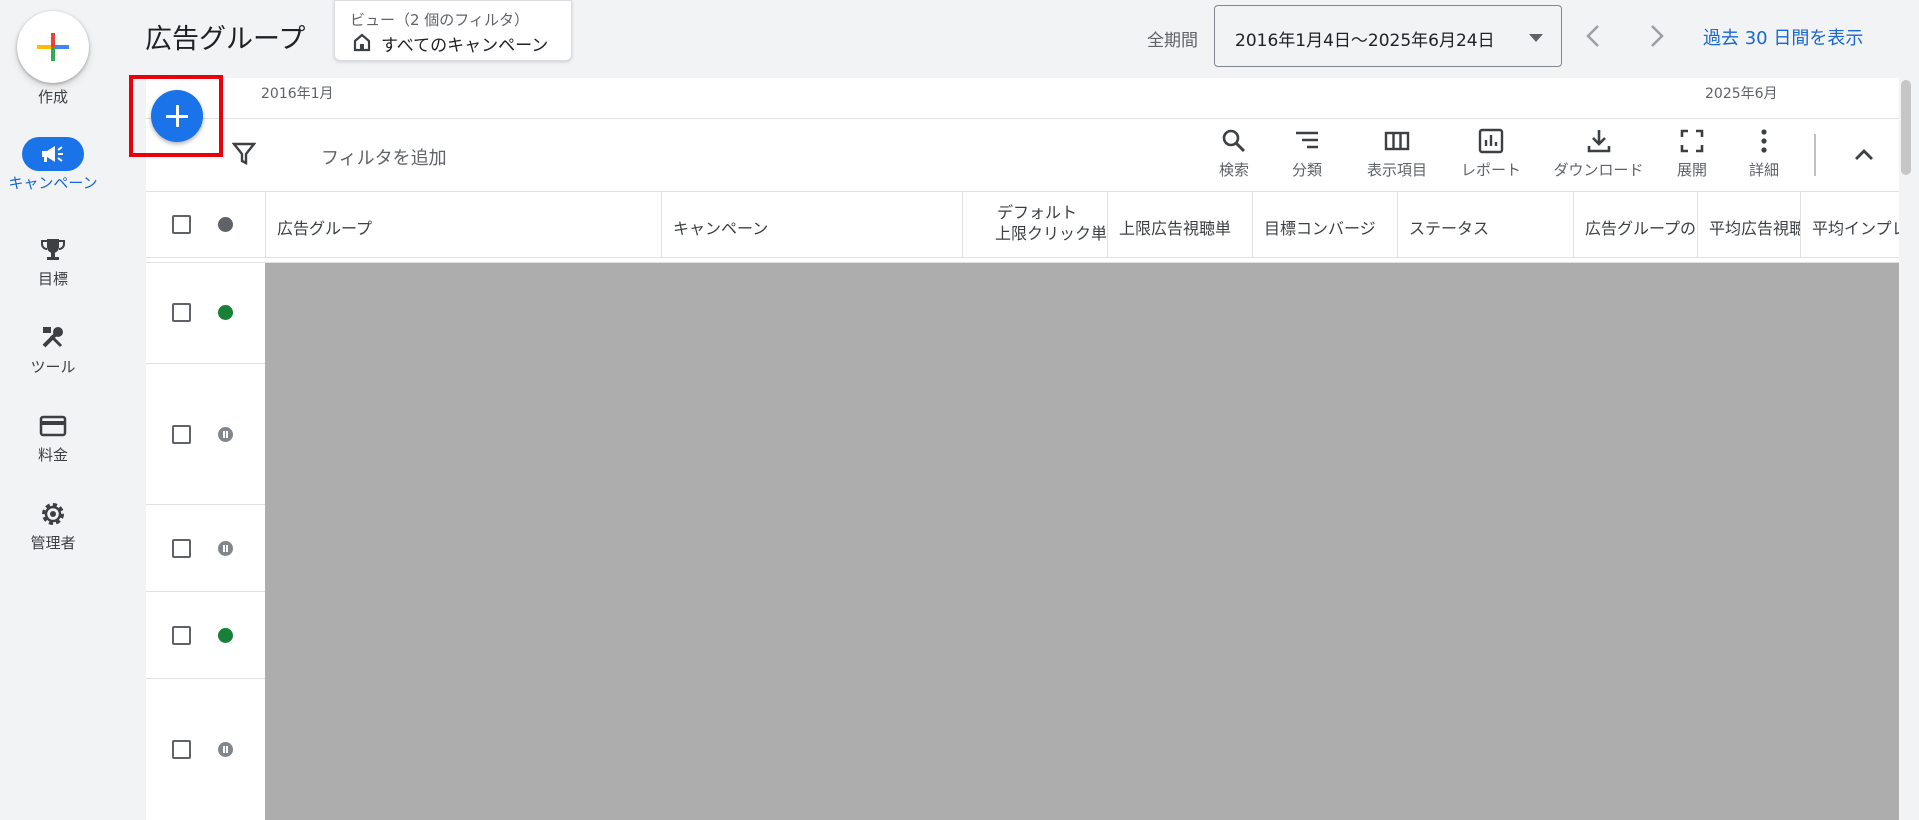 The width and height of the screenshot is (1919, 820). I want to click on nav-item-billing: 料金, so click(53, 438).